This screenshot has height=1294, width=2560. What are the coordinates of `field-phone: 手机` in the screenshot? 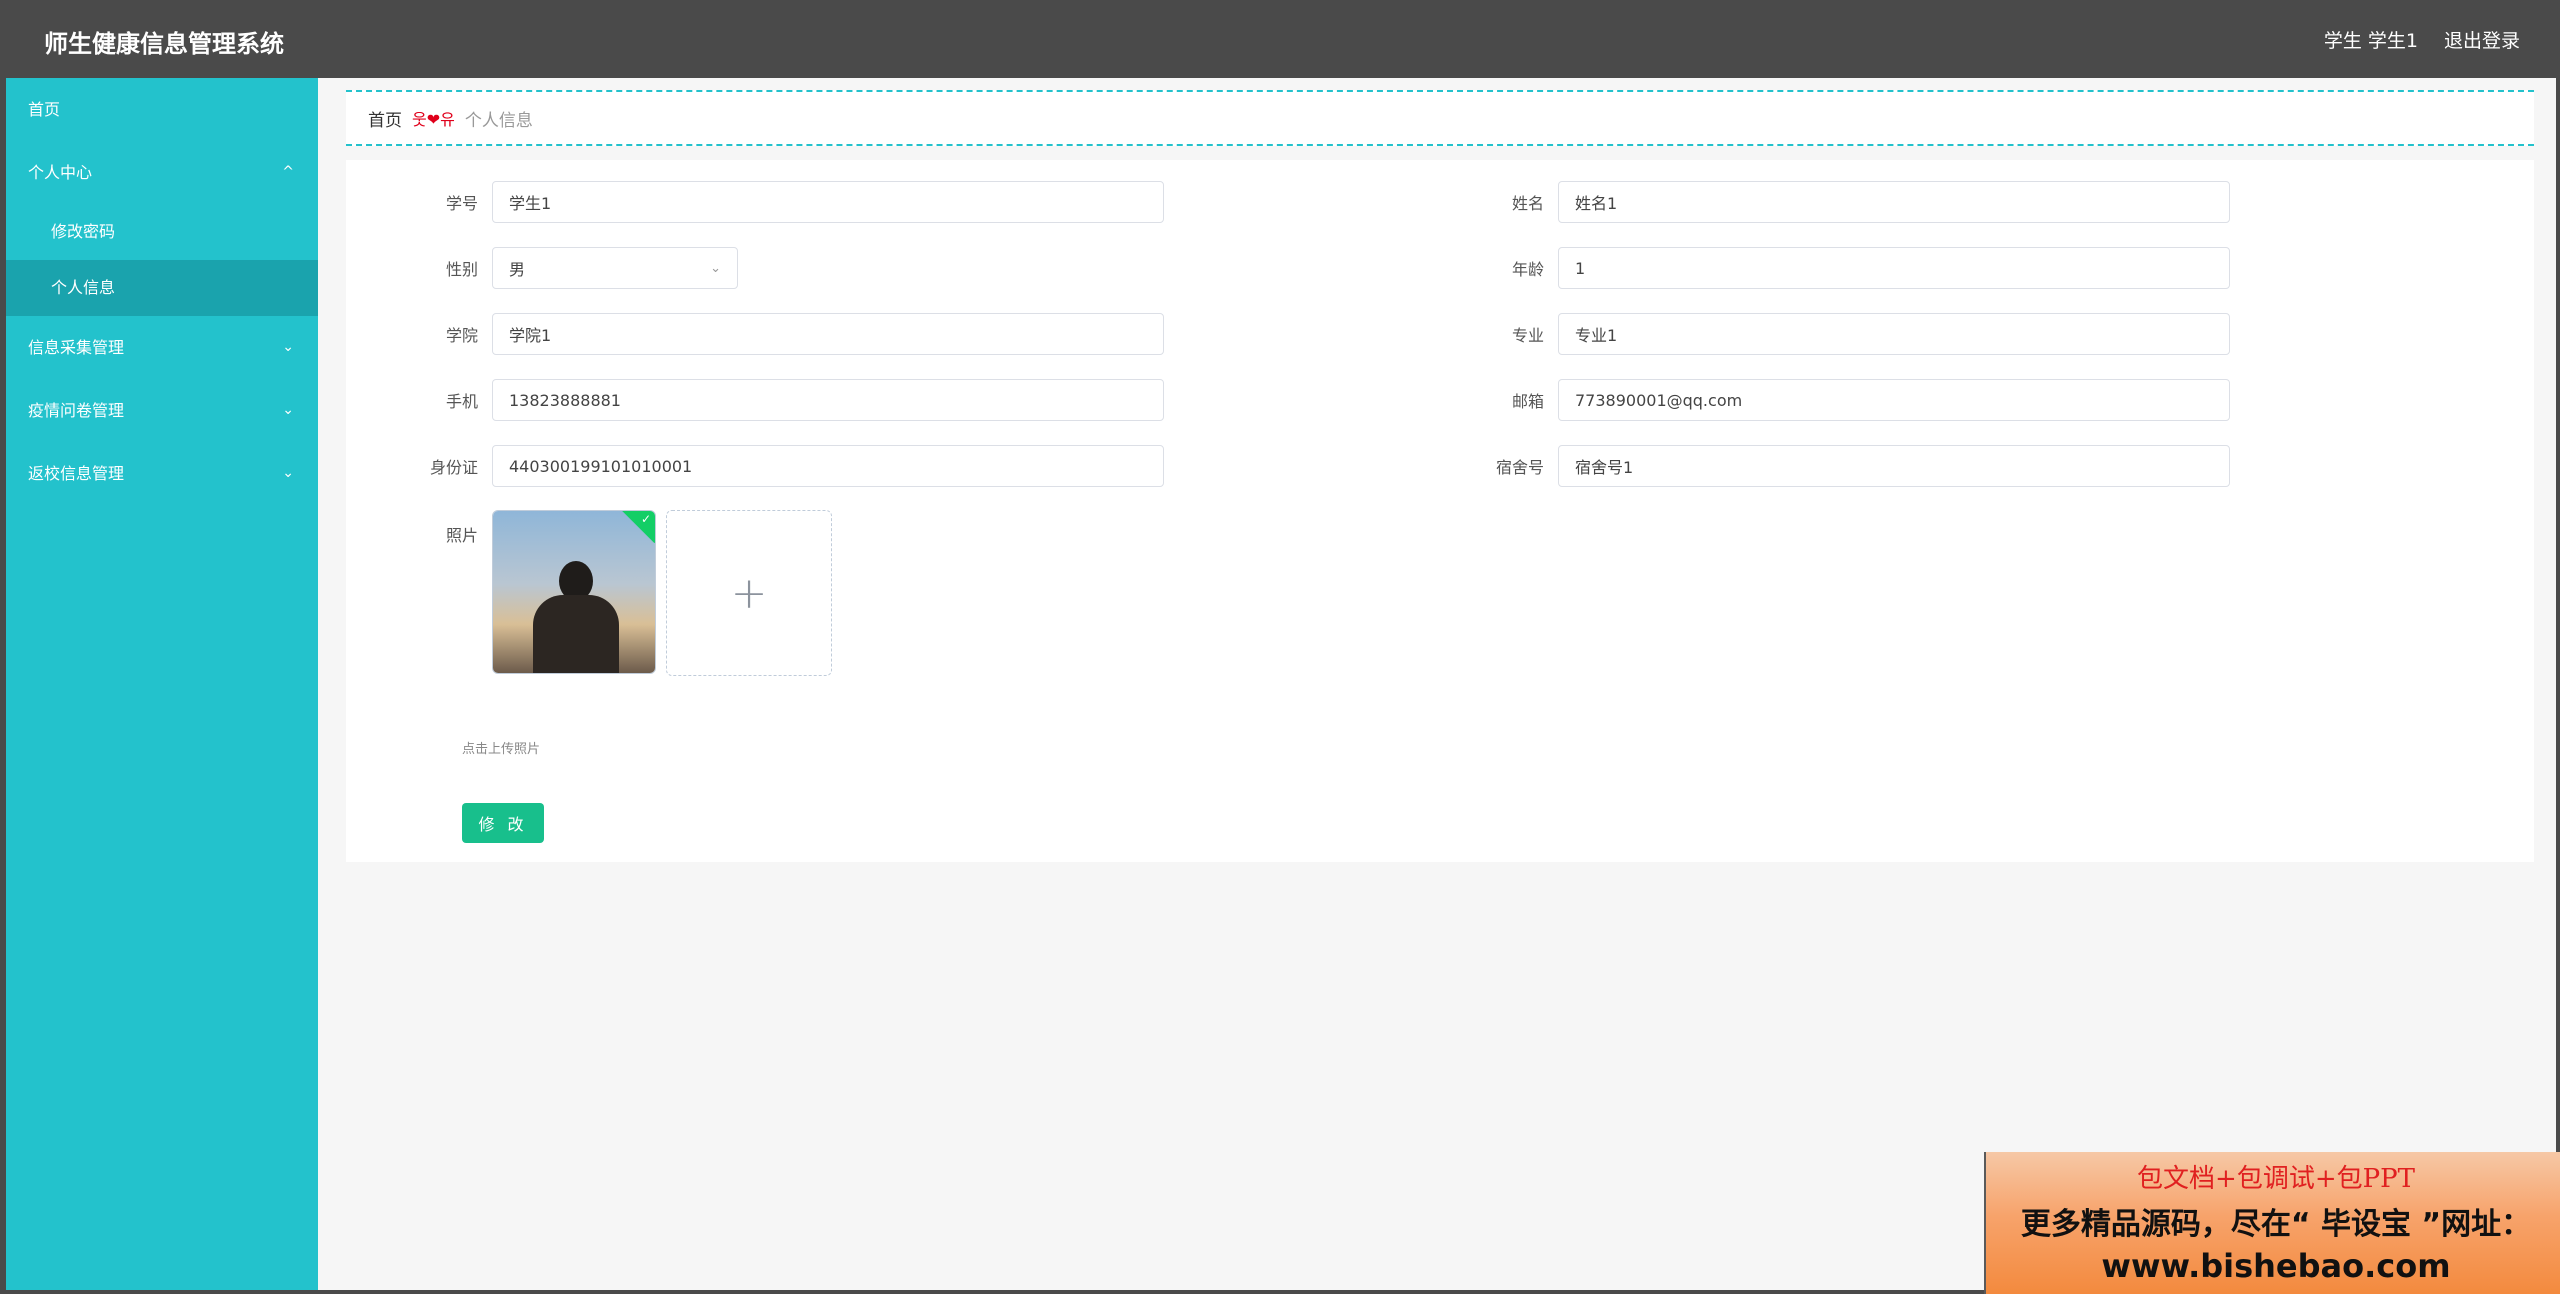 It's located at (777, 400).